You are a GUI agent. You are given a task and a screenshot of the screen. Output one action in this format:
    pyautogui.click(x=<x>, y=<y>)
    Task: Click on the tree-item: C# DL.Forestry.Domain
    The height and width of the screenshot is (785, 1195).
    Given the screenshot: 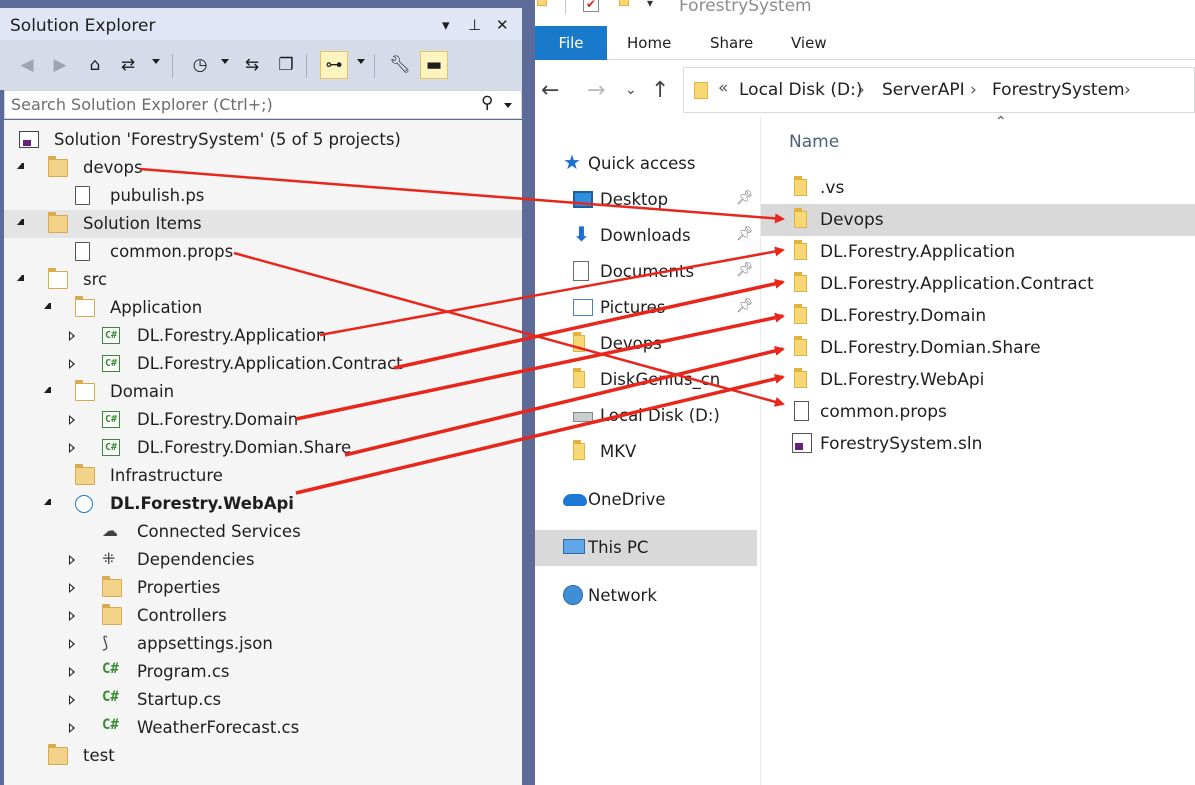 What is the action you would take?
    pyautogui.click(x=263, y=420)
    